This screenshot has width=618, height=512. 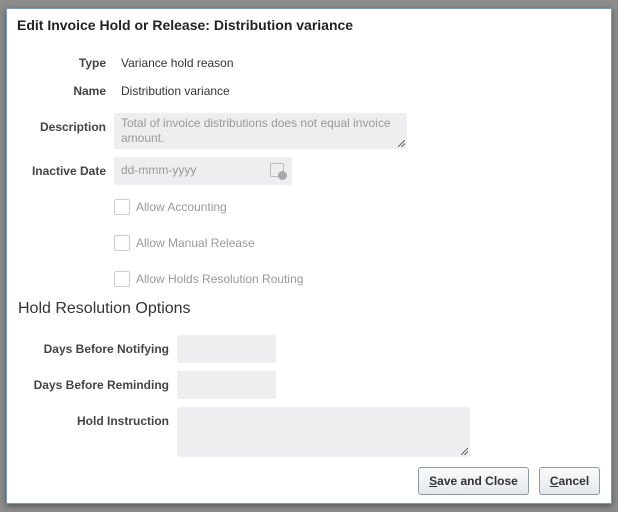 What do you see at coordinates (92, 63) in the screenshot?
I see `type-label: Type` at bounding box center [92, 63].